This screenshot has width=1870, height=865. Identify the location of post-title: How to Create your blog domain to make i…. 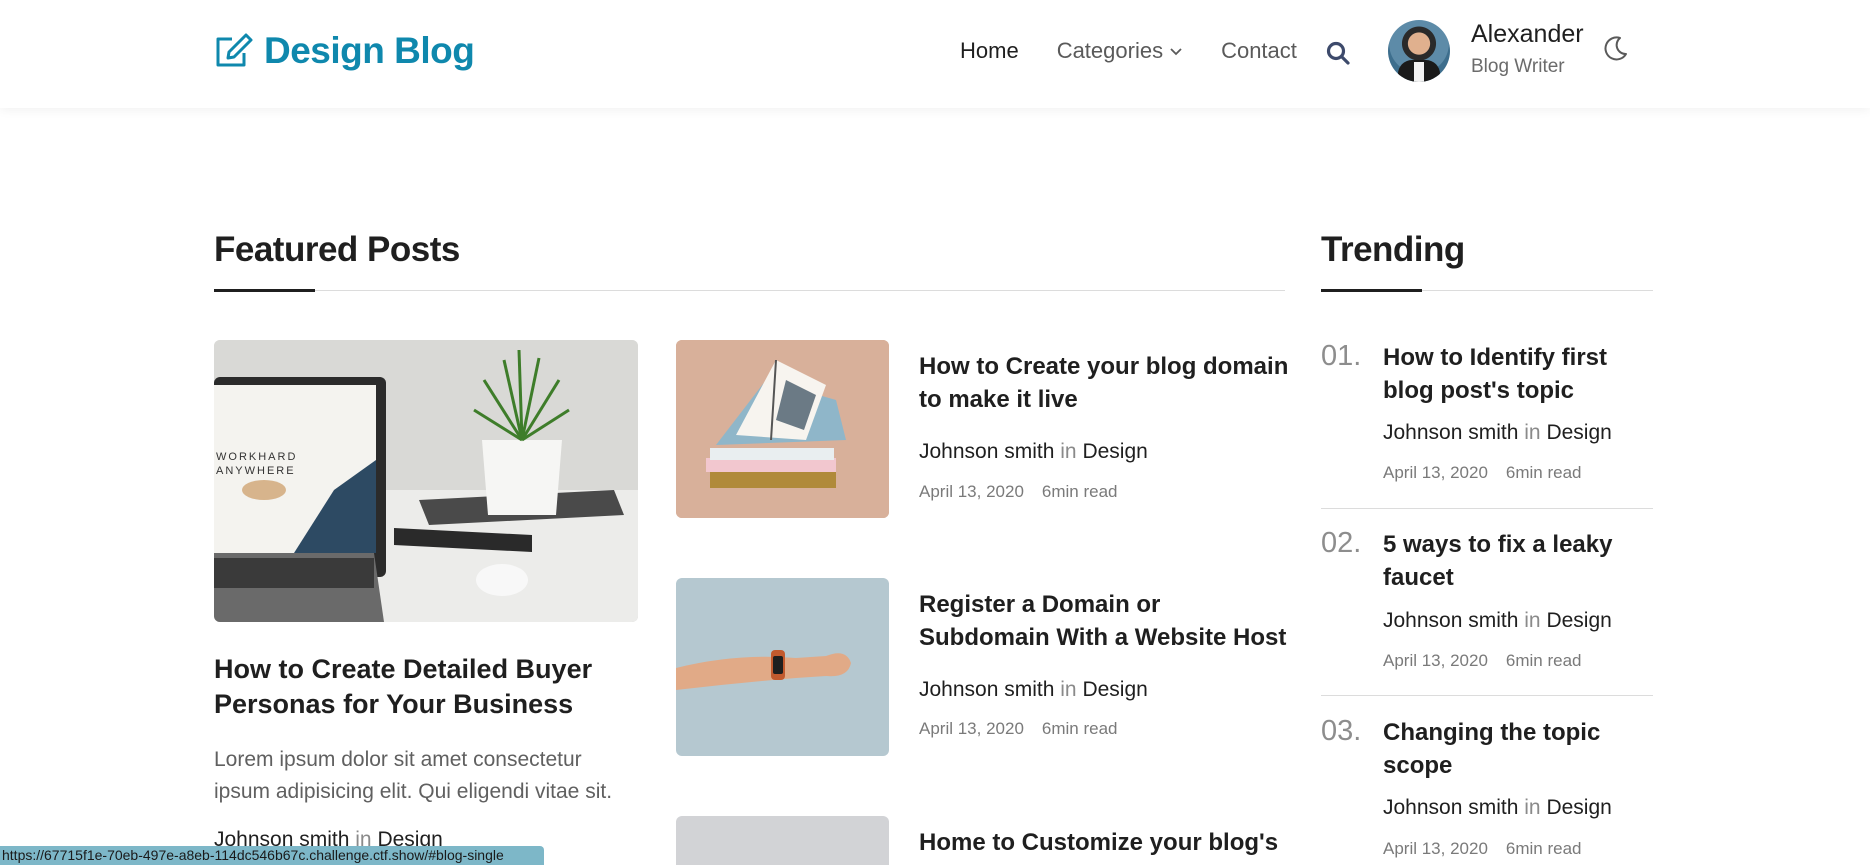
(1104, 383).